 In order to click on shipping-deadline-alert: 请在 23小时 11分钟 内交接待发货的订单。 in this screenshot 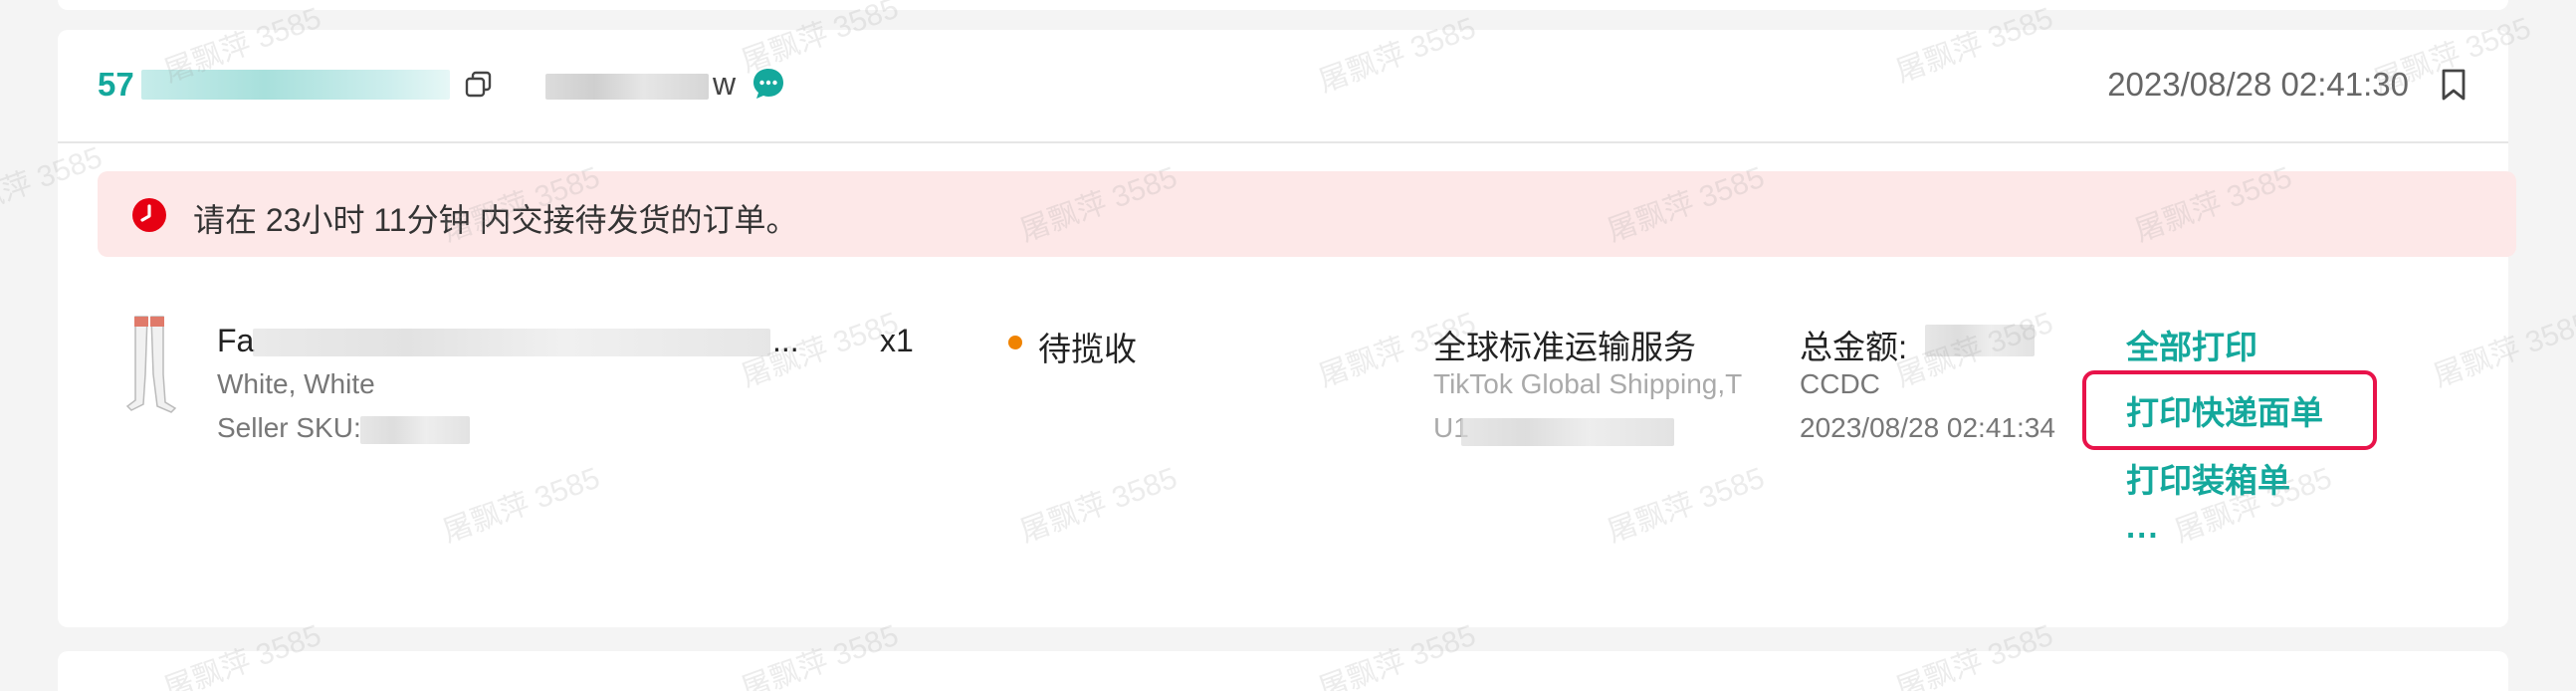, I will do `click(1307, 214)`.